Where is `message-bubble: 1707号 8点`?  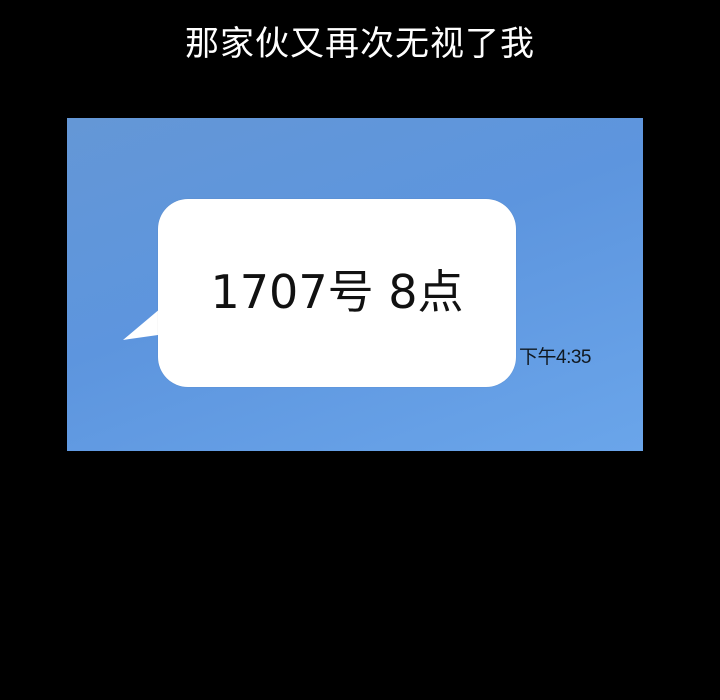
message-bubble: 1707号 8点 is located at coordinates (337, 293).